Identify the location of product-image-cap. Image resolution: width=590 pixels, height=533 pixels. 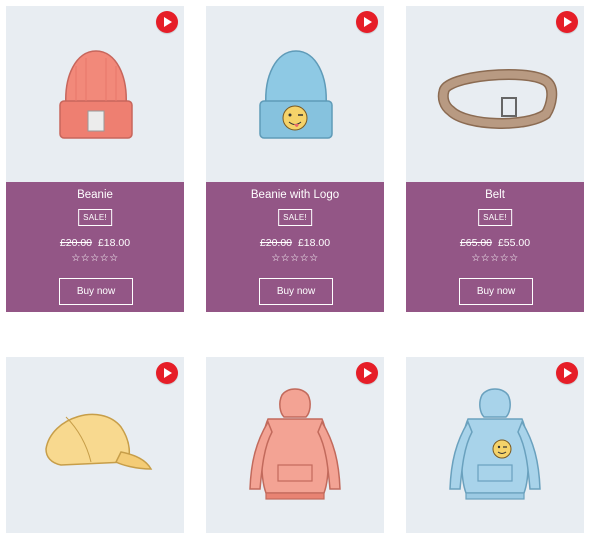
(95, 445).